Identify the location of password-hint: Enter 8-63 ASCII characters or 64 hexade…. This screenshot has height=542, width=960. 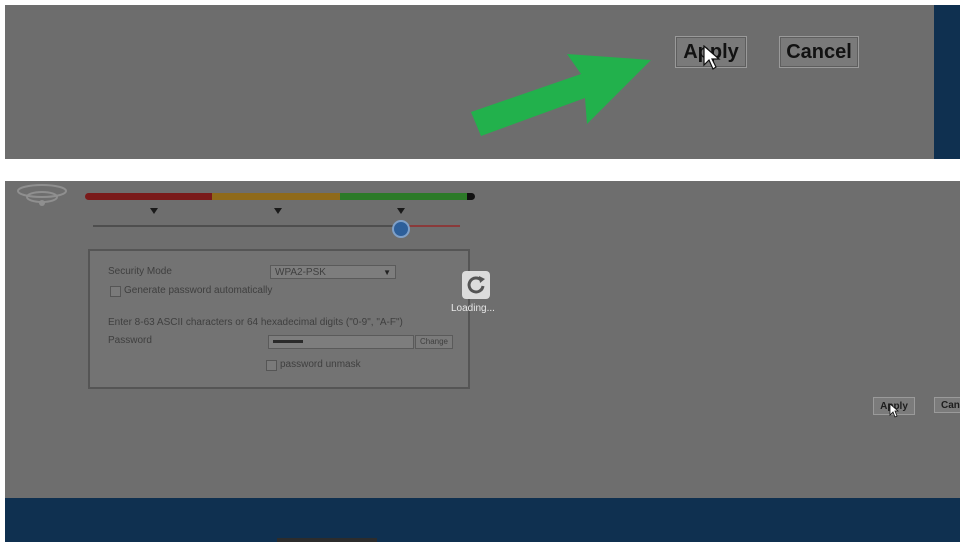
(255, 322).